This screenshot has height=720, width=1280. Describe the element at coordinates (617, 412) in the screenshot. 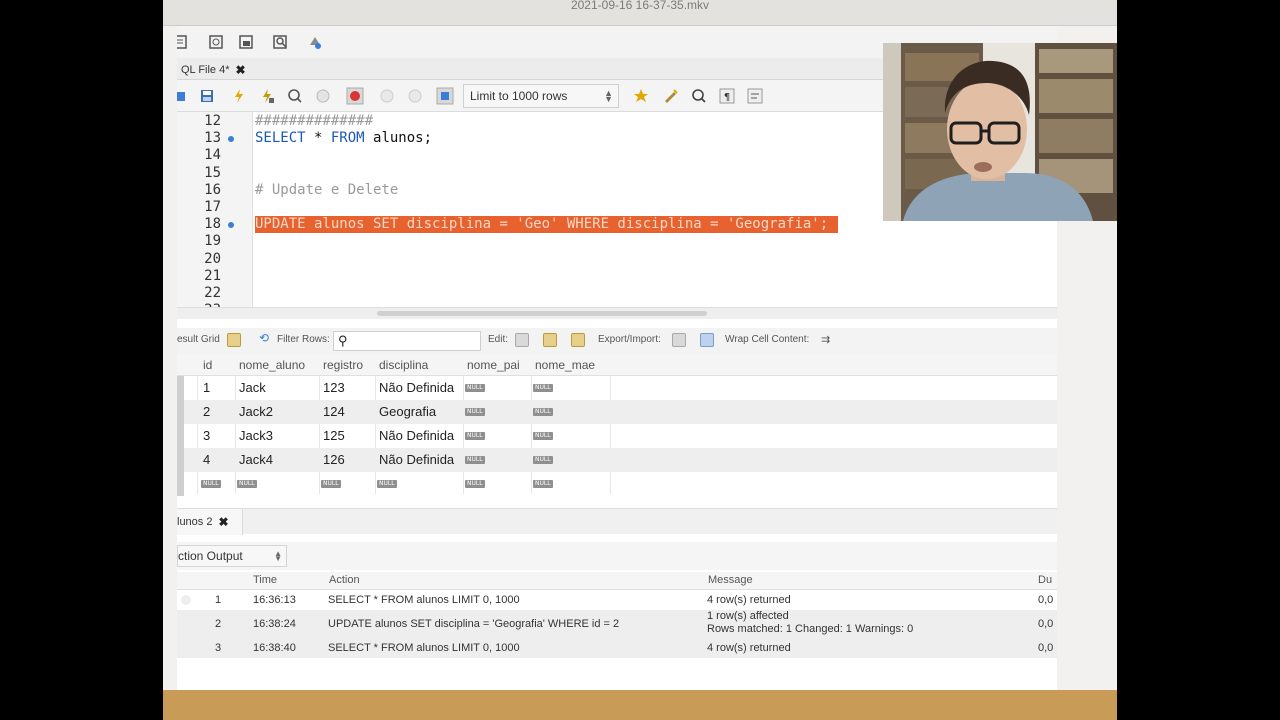

I see `table-row: 2 Jack2 124 Geografia NULL NULL` at that location.